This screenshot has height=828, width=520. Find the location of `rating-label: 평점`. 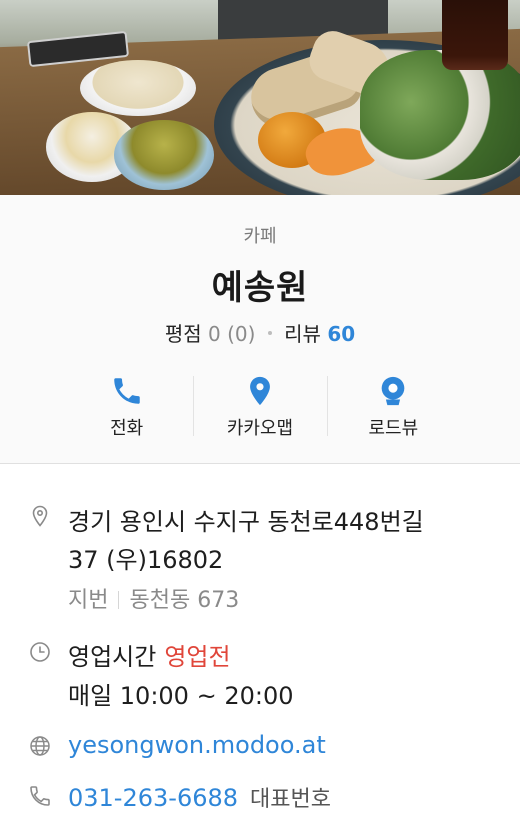

rating-label: 평점 is located at coordinates (183, 334).